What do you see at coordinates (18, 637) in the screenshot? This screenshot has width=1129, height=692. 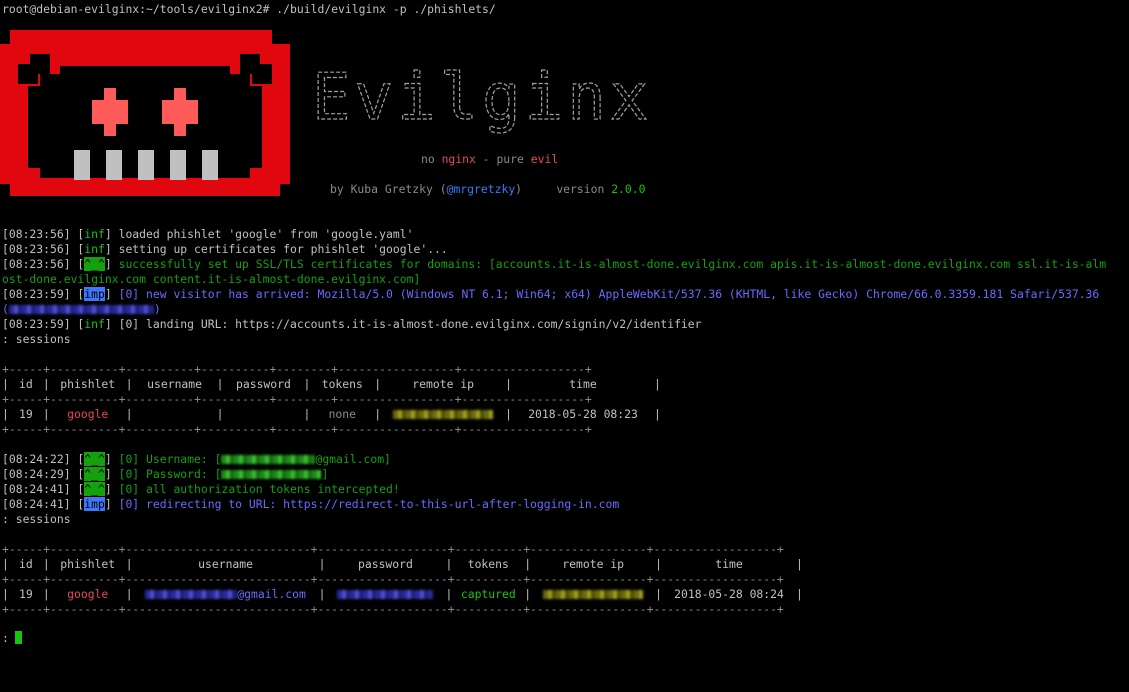 I see `terminal-cursor` at bounding box center [18, 637].